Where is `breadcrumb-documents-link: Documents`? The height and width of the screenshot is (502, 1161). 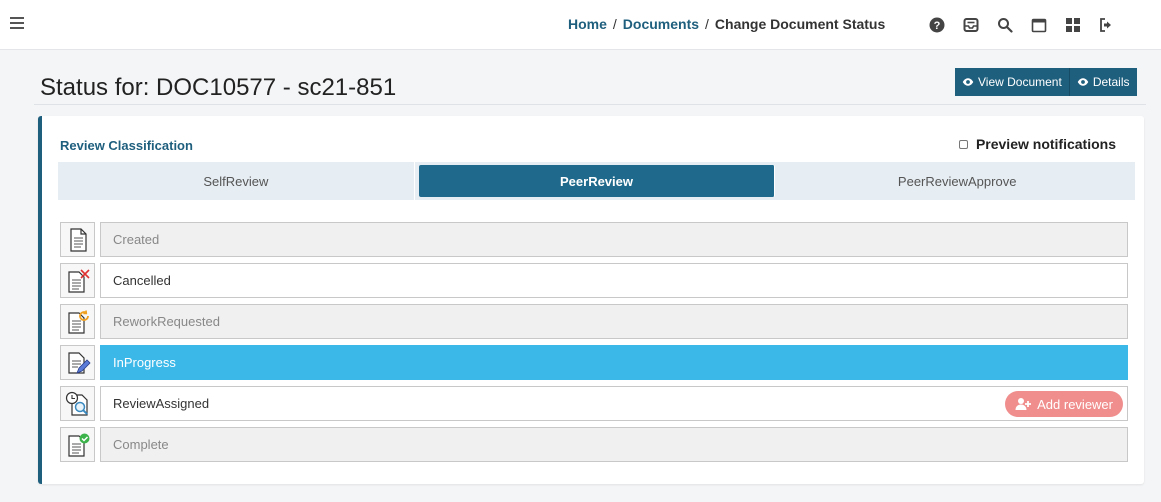 breadcrumb-documents-link: Documents is located at coordinates (661, 24).